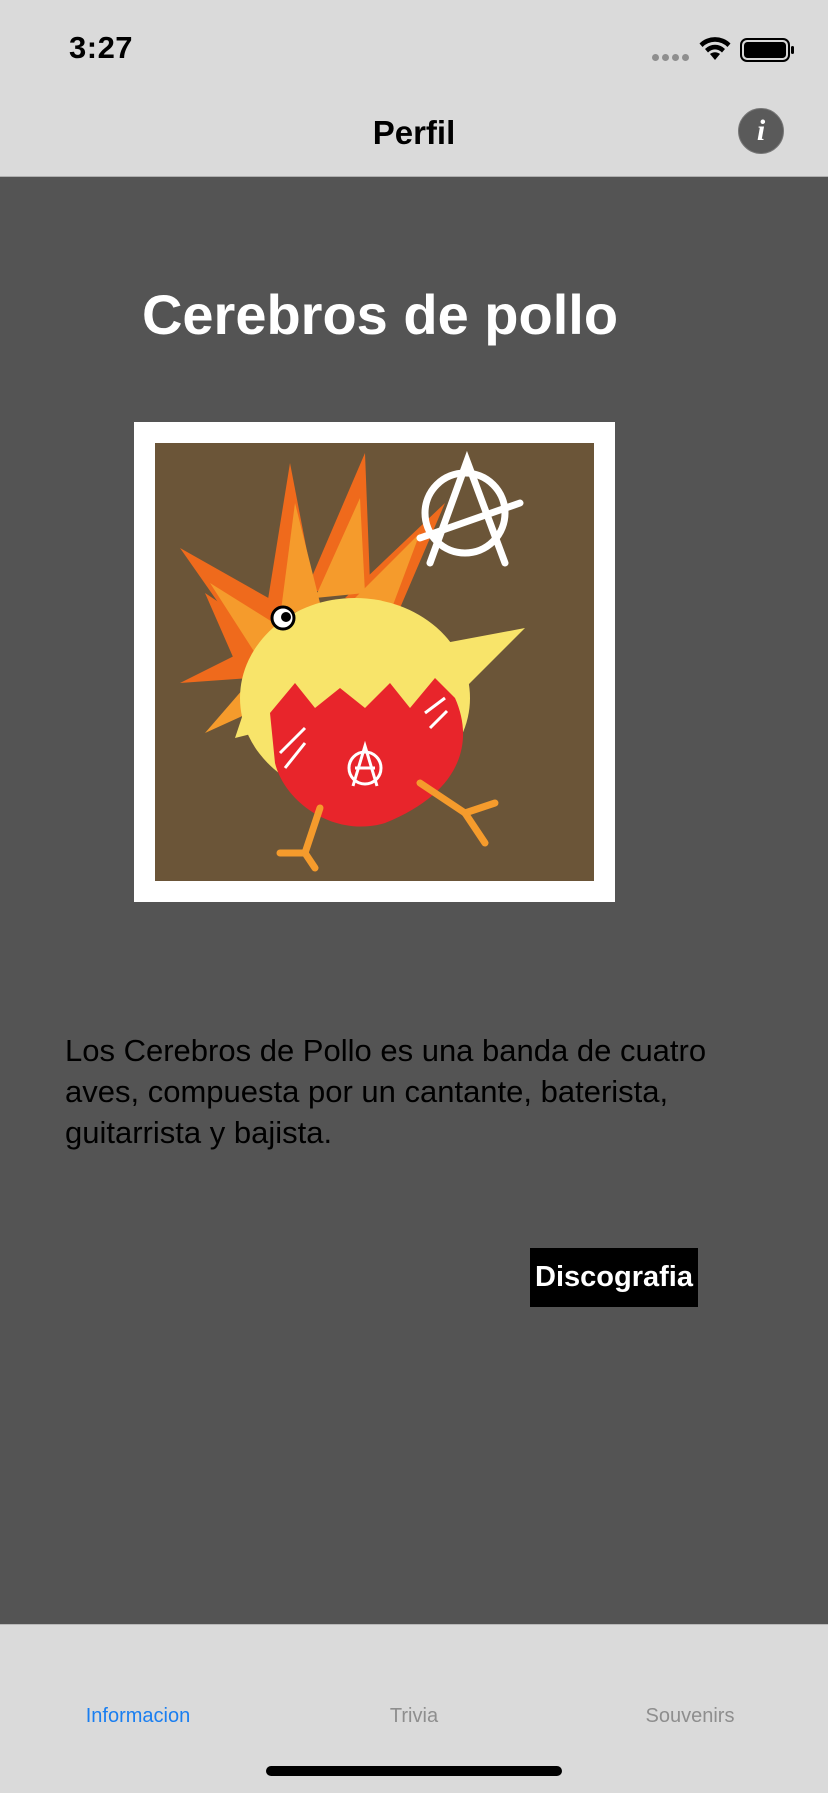 Image resolution: width=828 pixels, height=1793 pixels. Describe the element at coordinates (715, 48) in the screenshot. I see `wifi-icon` at that location.